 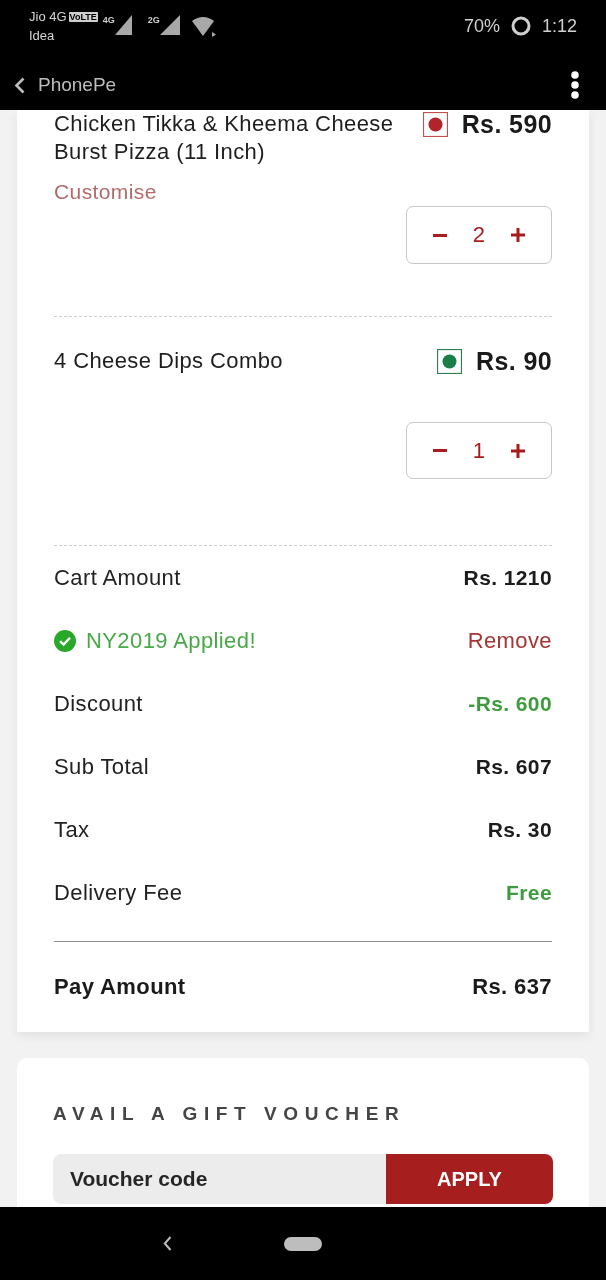 What do you see at coordinates (117, 577) in the screenshot?
I see `summary-label: Cart Amount` at bounding box center [117, 577].